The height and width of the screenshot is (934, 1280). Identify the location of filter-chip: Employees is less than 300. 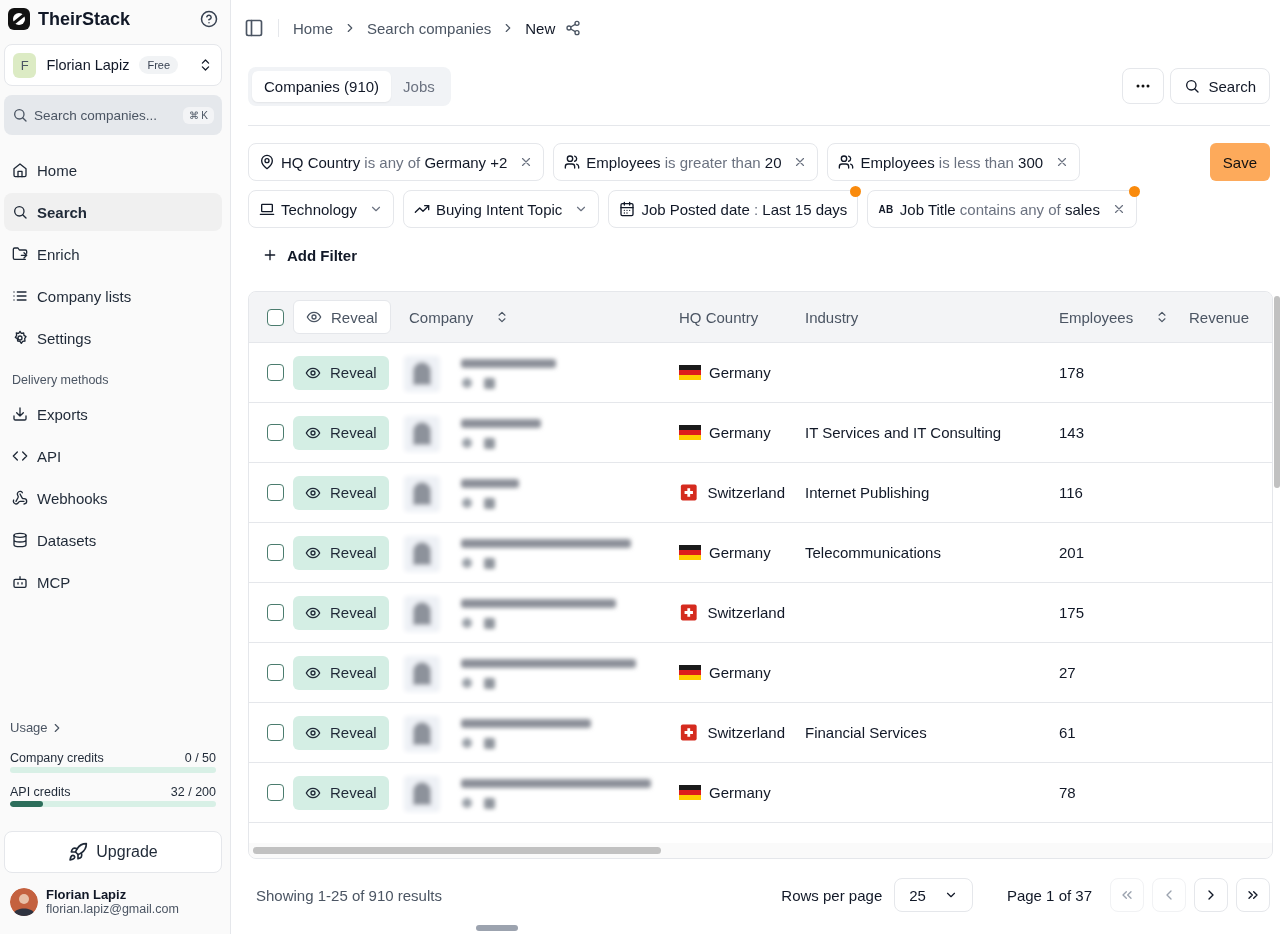
(954, 162).